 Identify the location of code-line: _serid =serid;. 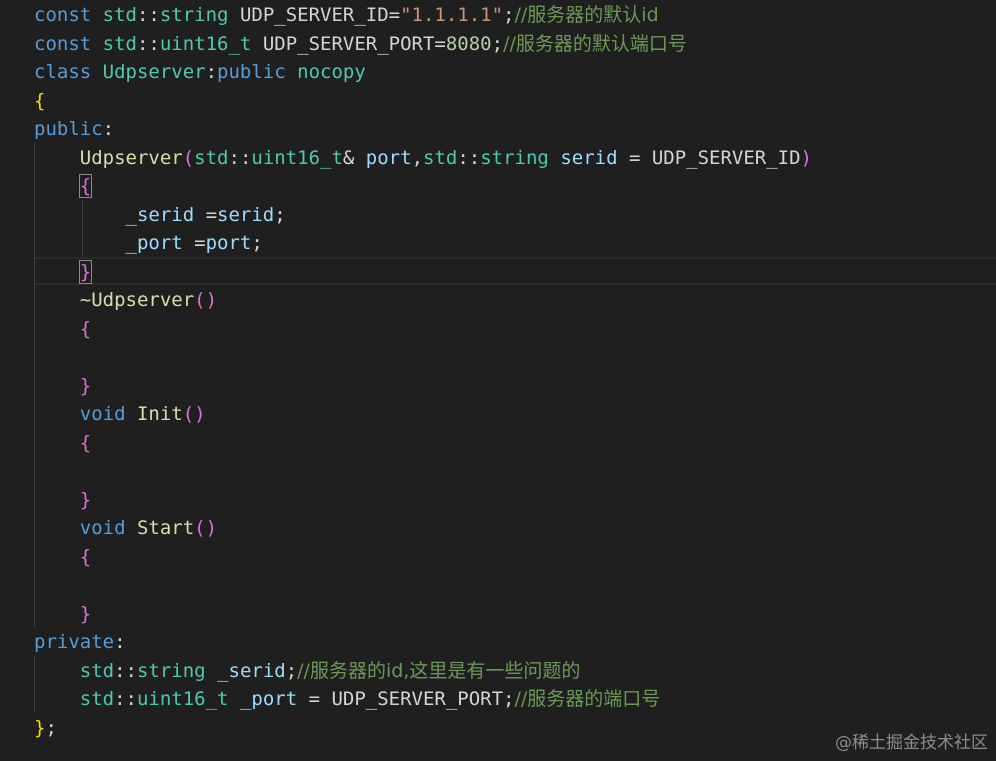
(423, 215).